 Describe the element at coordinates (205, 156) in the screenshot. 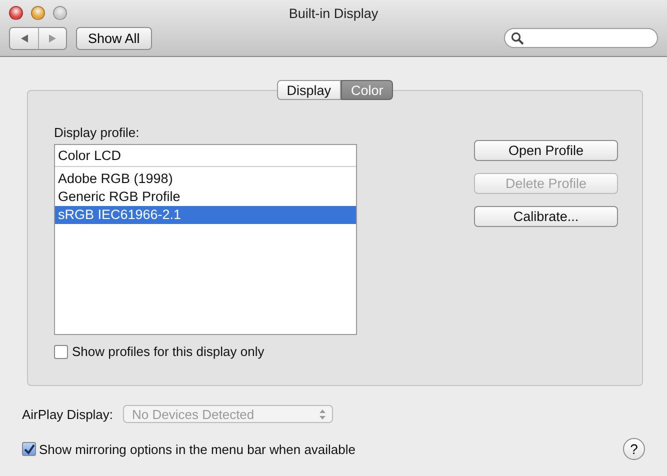

I see `profile-item: Color LCD` at that location.